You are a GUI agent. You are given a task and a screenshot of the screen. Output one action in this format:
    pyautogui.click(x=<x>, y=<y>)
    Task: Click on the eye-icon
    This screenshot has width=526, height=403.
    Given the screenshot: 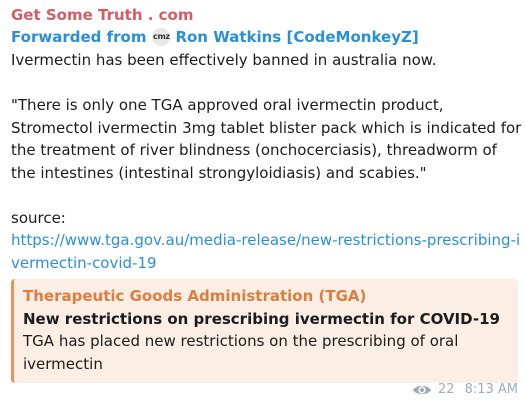 What is the action you would take?
    pyautogui.click(x=422, y=390)
    